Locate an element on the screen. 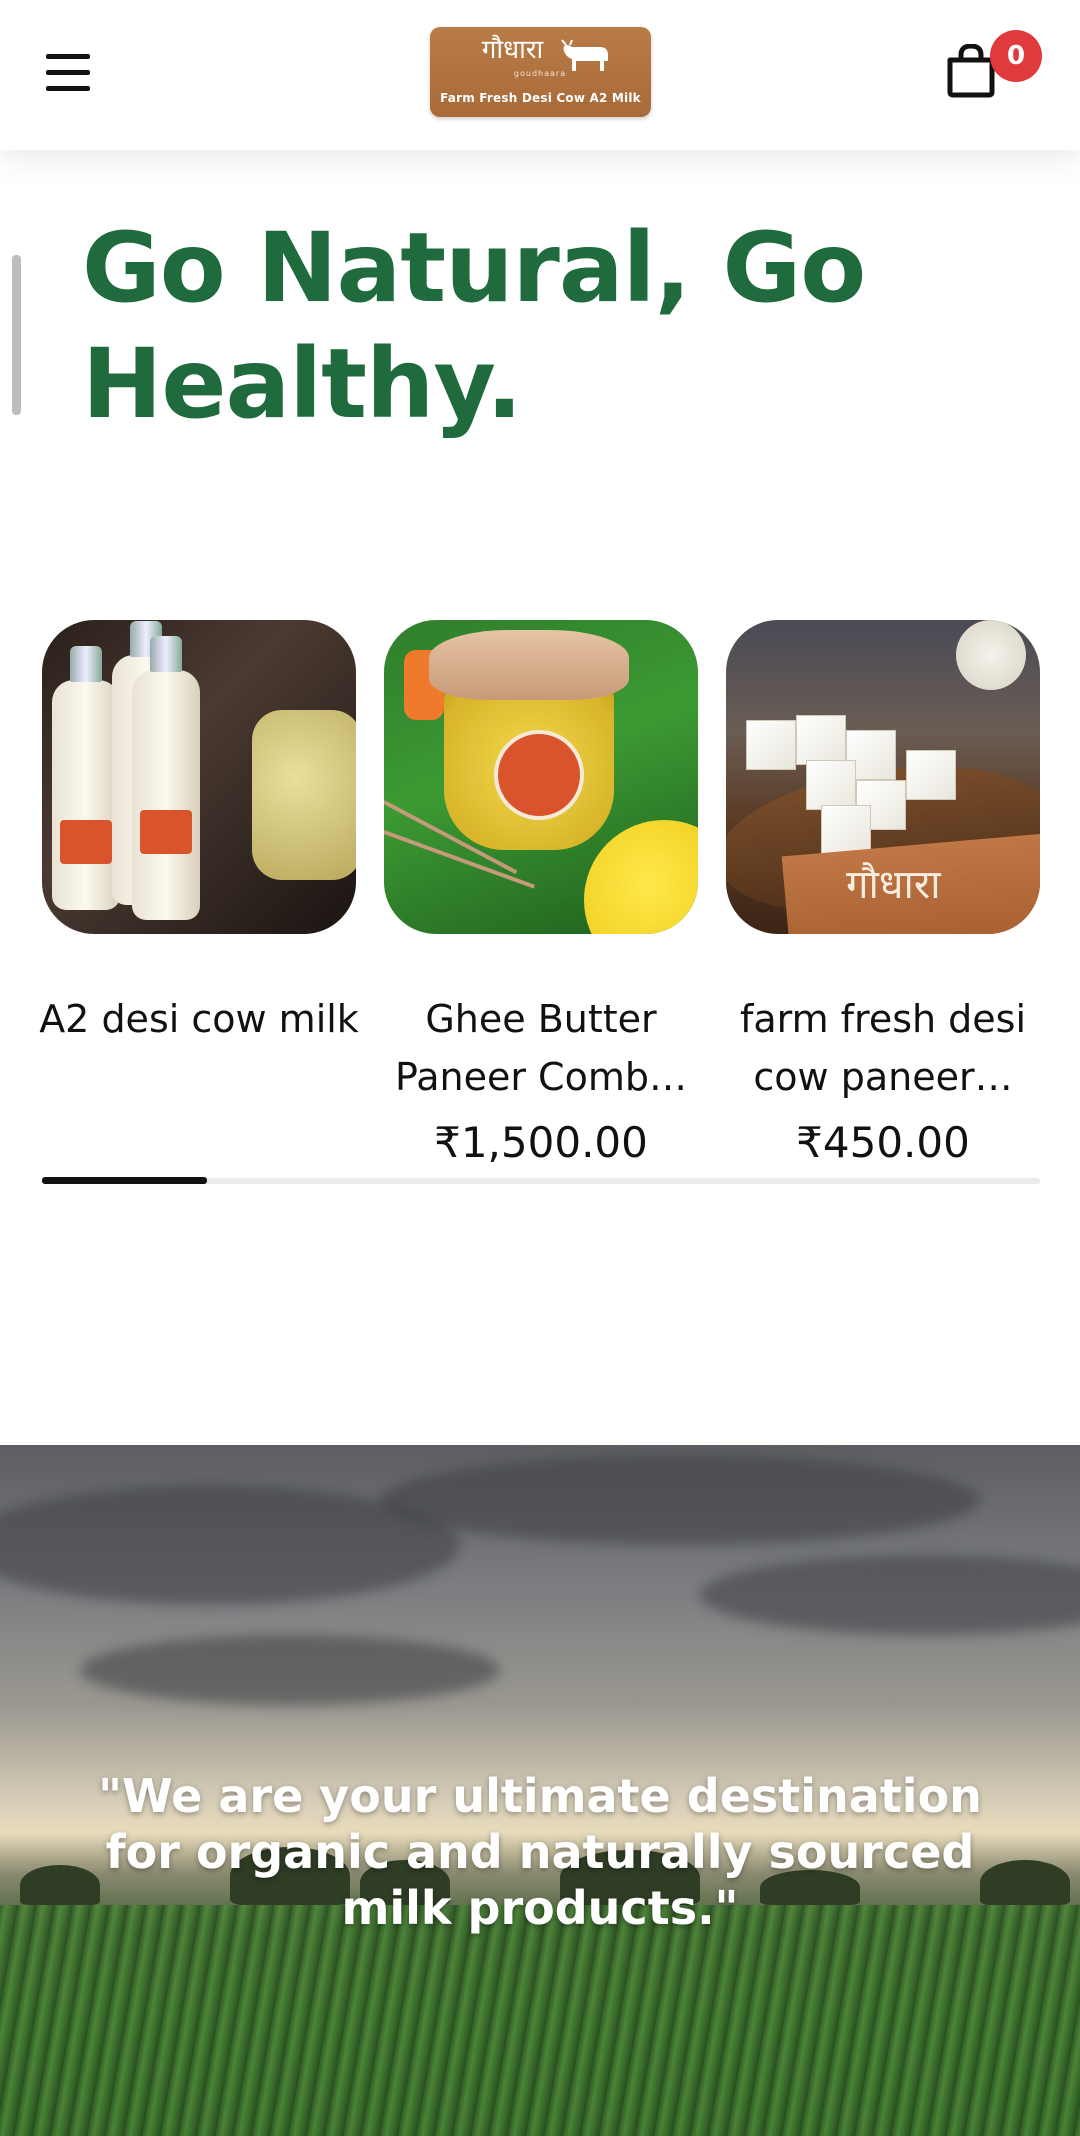  product-price: ₹1,500.00 is located at coordinates (541, 1142).